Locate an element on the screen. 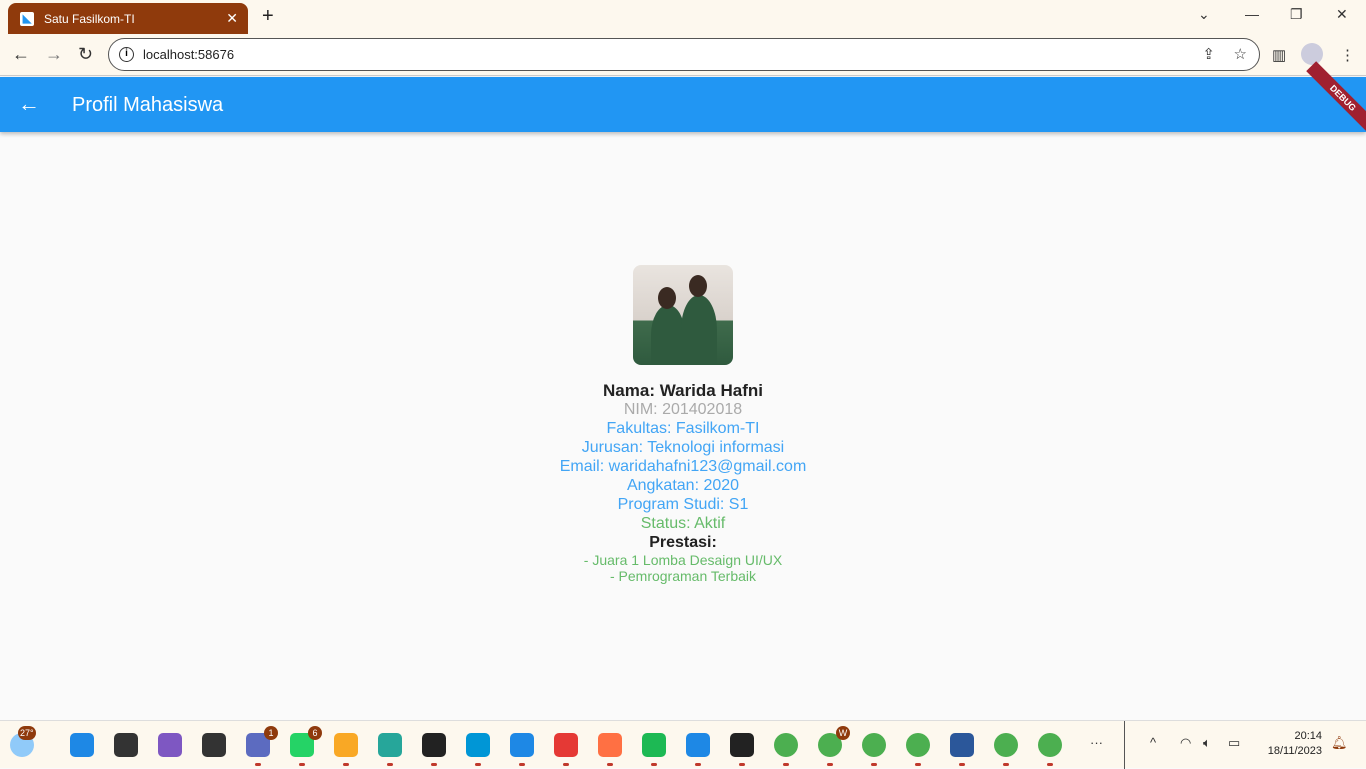 This screenshot has width=1366, height=769. tab-close-icon: ✕ is located at coordinates (232, 18).